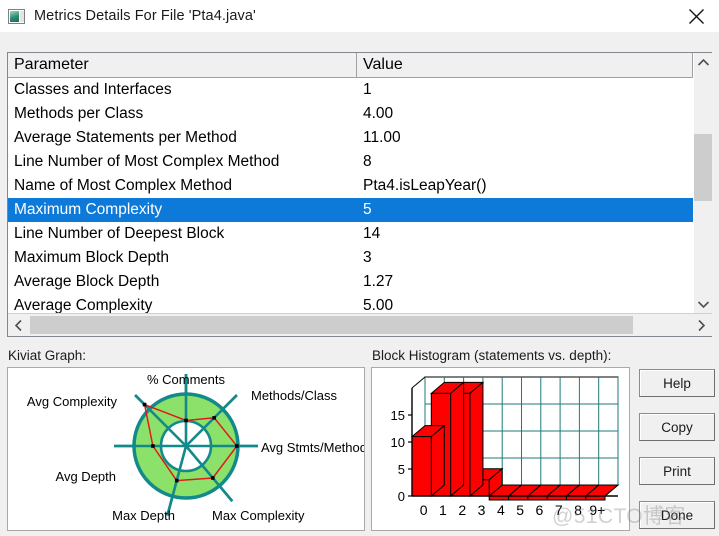  I want to click on help-button: Help, so click(677, 383).